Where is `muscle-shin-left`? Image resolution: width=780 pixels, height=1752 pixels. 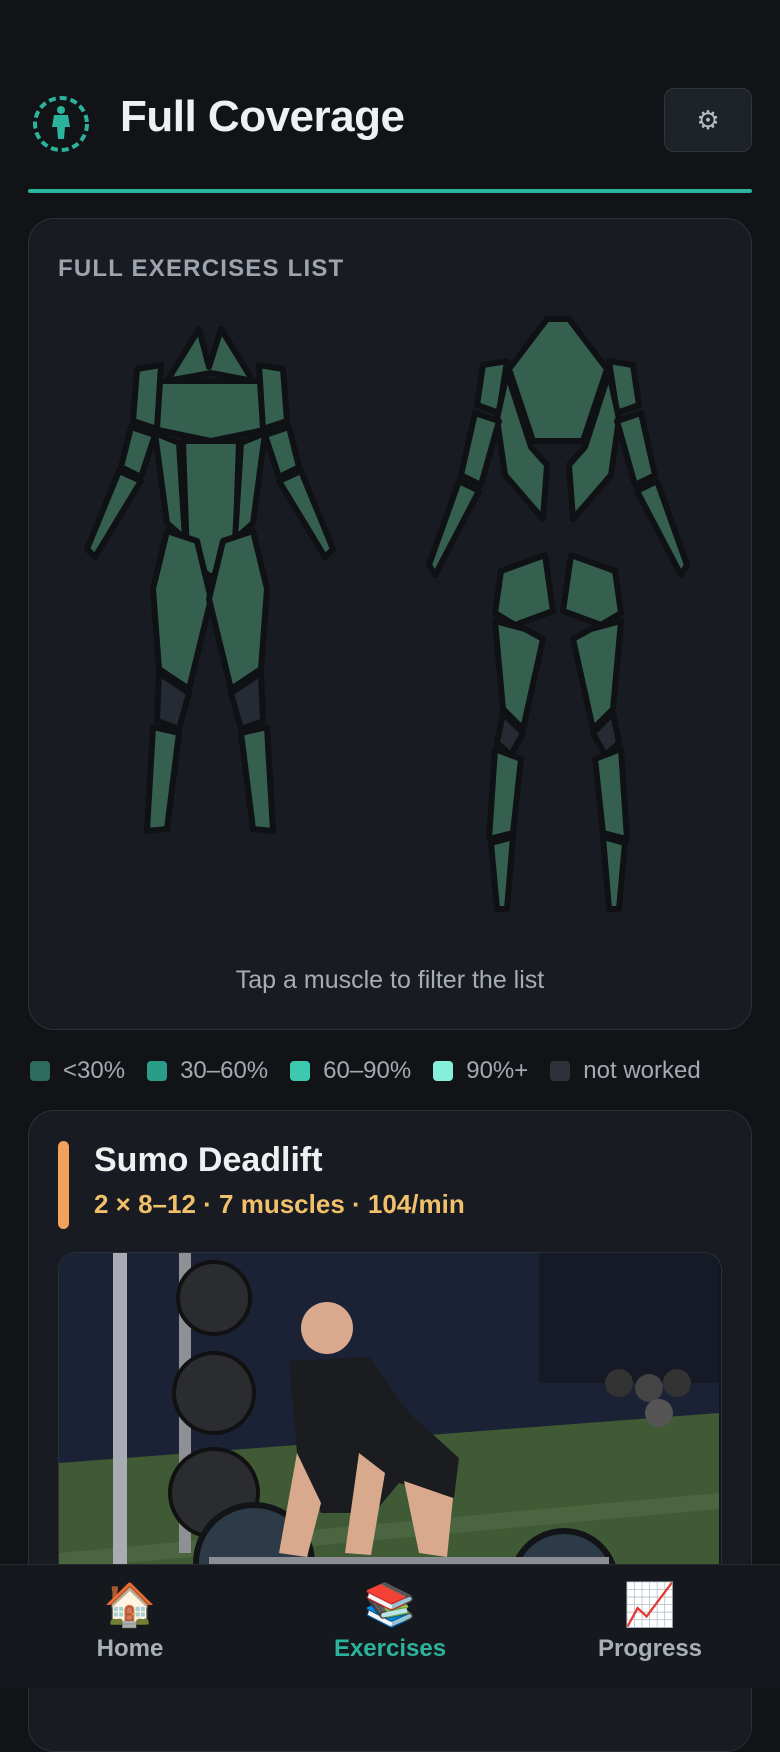
muscle-shin-left is located at coordinates (163, 779).